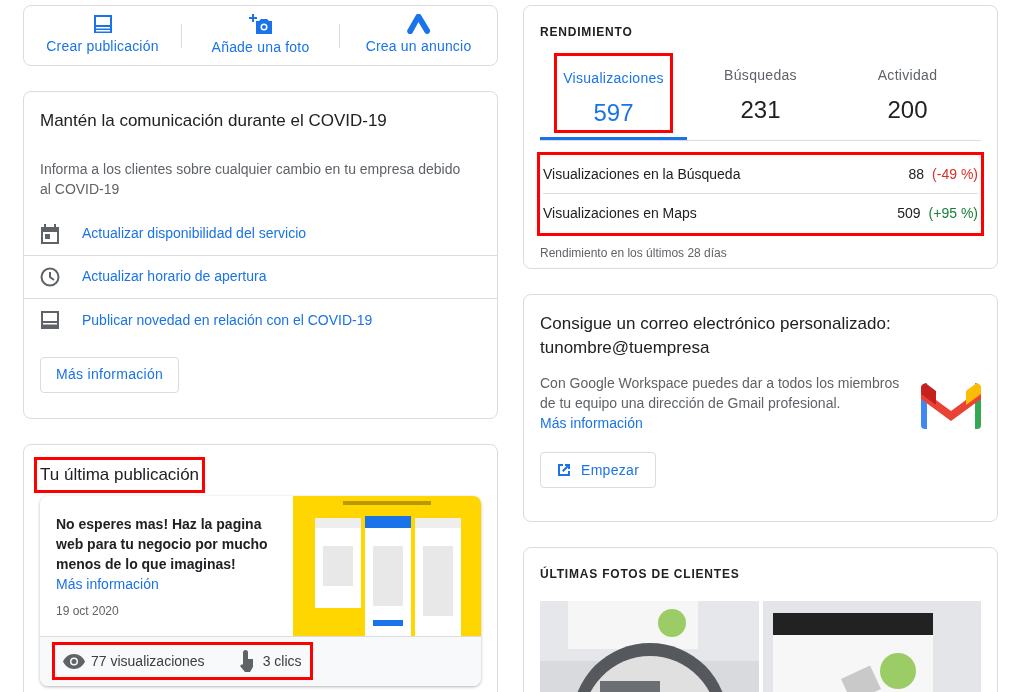 Image resolution: width=1016 pixels, height=692 pixels. Describe the element at coordinates (642, 174) in the screenshot. I see `metric-label: Visualizaciones en la Búsqueda` at that location.